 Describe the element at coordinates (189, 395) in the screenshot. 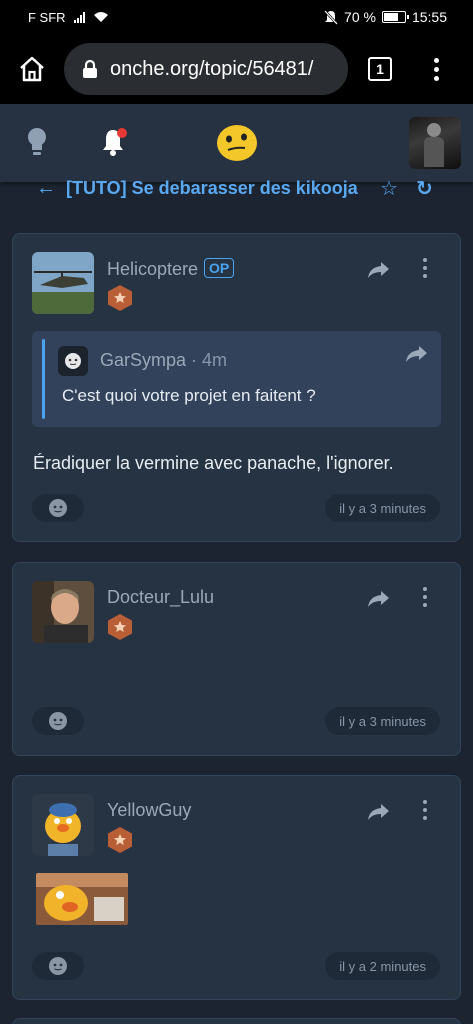

I see `quote-text: C'est quoi votre projet en faitent ?` at that location.